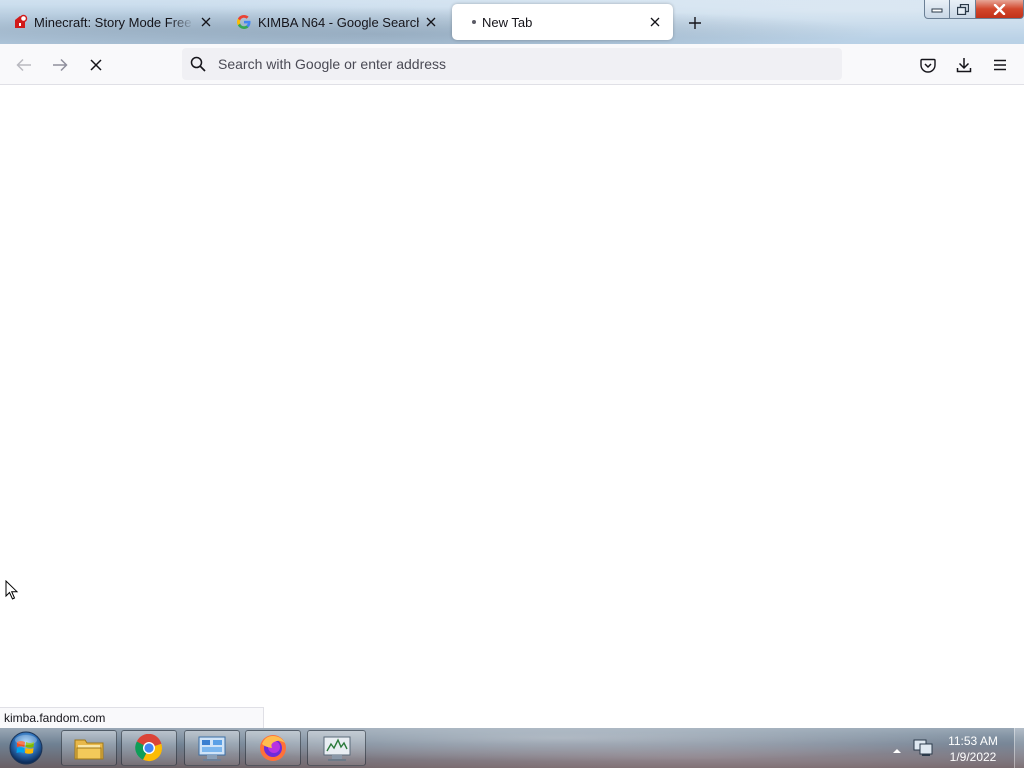 Image resolution: width=1024 pixels, height=768 pixels. Describe the element at coordinates (198, 64) in the screenshot. I see `search-icon` at that location.